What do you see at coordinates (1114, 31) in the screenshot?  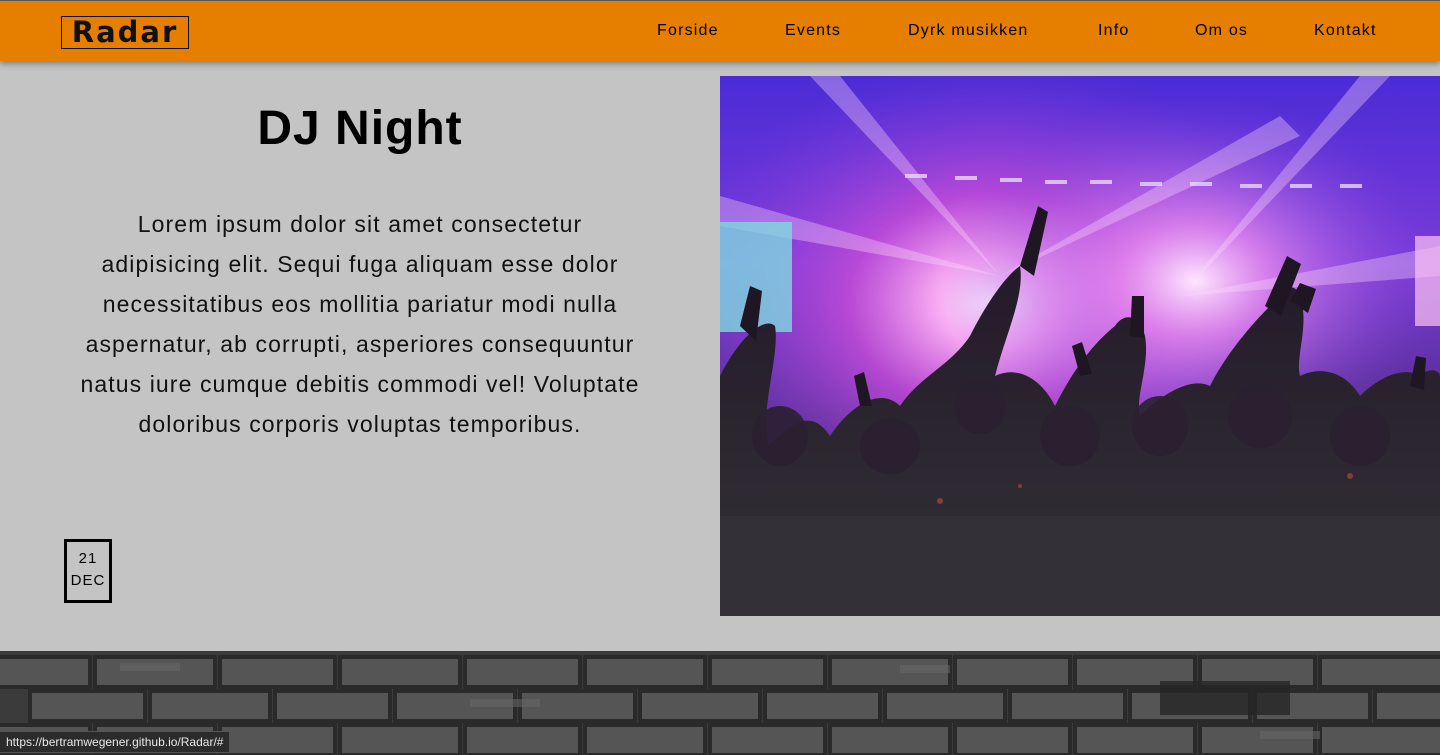 I see `nav-item-info: Info` at bounding box center [1114, 31].